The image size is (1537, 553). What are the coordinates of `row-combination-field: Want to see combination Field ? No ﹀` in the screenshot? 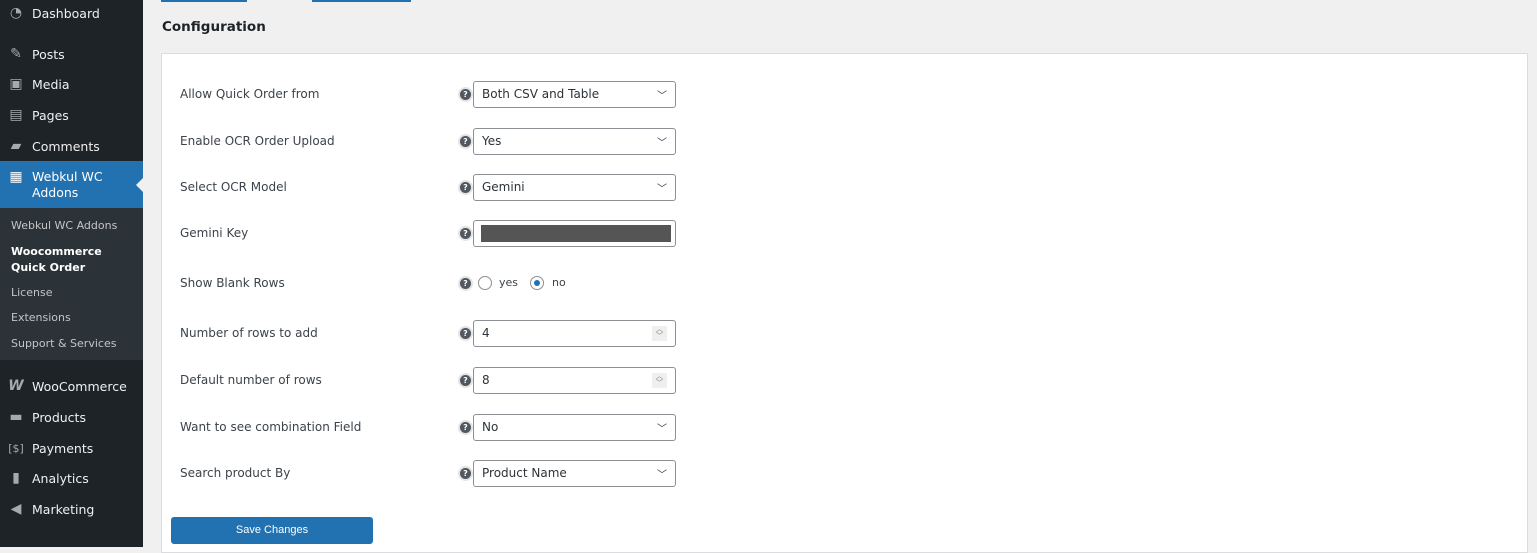 It's located at (844, 427).